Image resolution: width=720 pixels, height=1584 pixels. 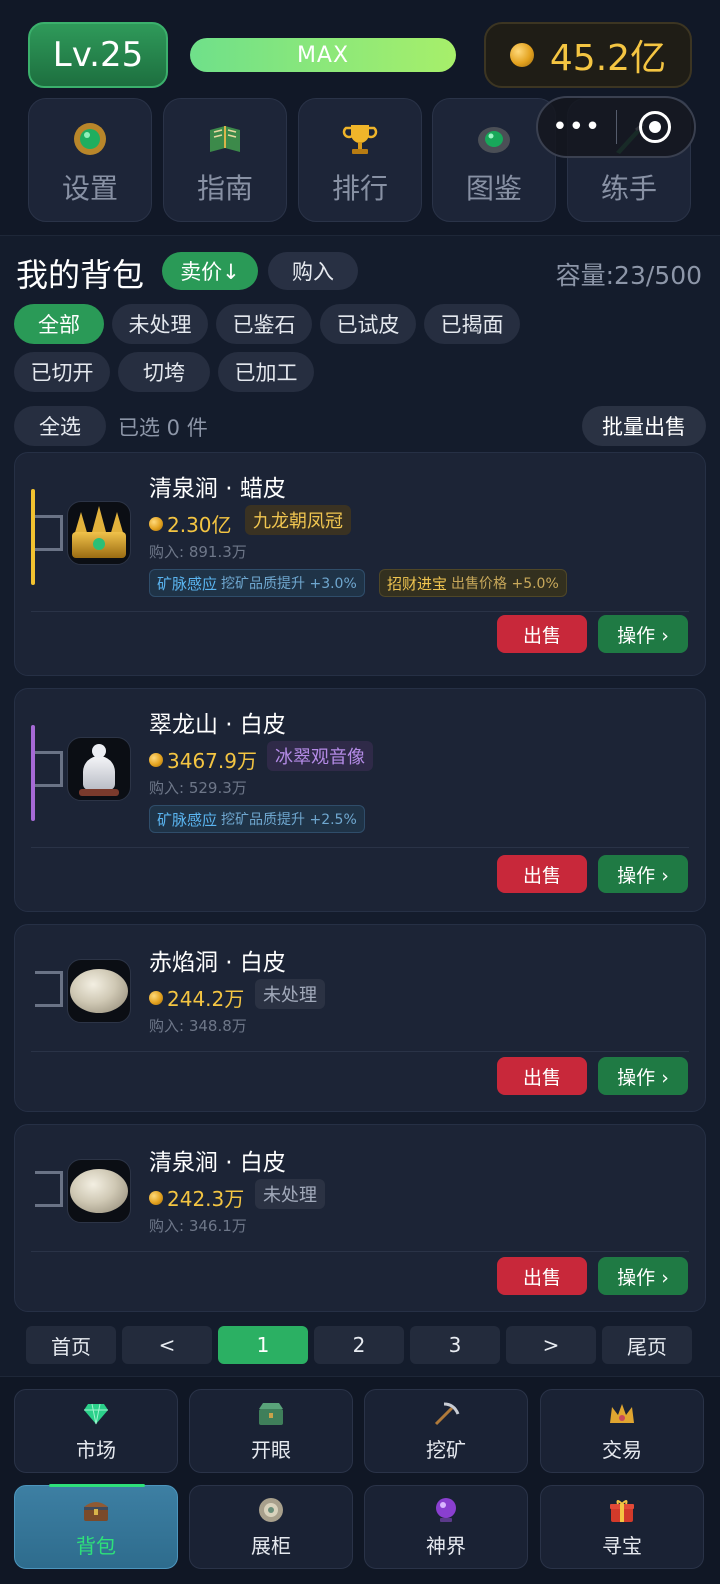 I want to click on item-name: 清泉涧 · 蜡皮, so click(x=217, y=489).